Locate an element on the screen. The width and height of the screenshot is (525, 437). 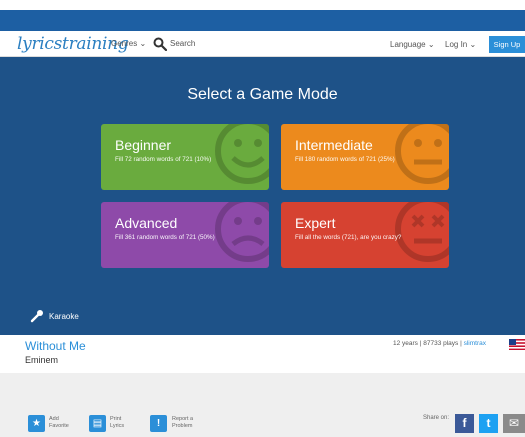
mode-title: Beginner is located at coordinates (143, 145).